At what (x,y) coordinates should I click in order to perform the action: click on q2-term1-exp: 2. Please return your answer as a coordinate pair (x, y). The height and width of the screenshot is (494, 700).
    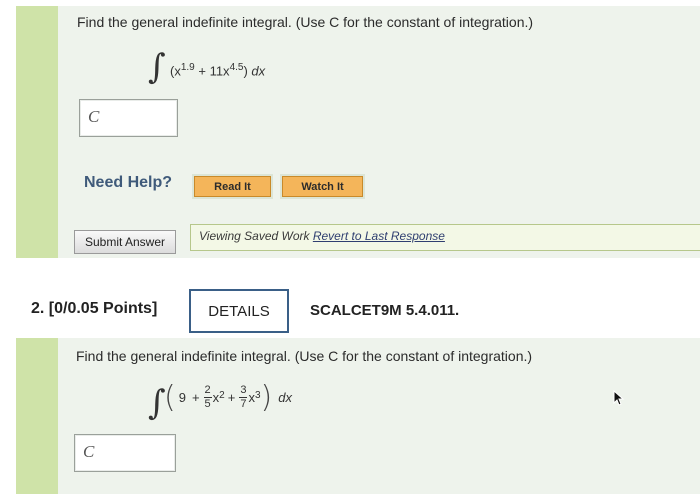
    Looking at the image, I should click on (222, 395).